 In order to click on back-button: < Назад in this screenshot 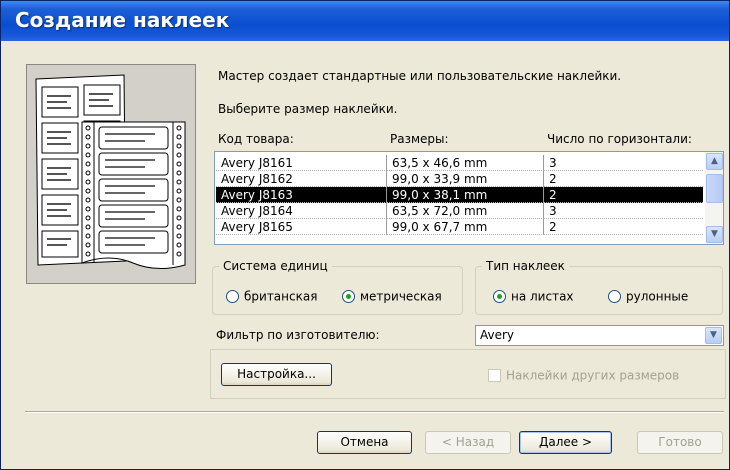, I will do `click(468, 442)`.